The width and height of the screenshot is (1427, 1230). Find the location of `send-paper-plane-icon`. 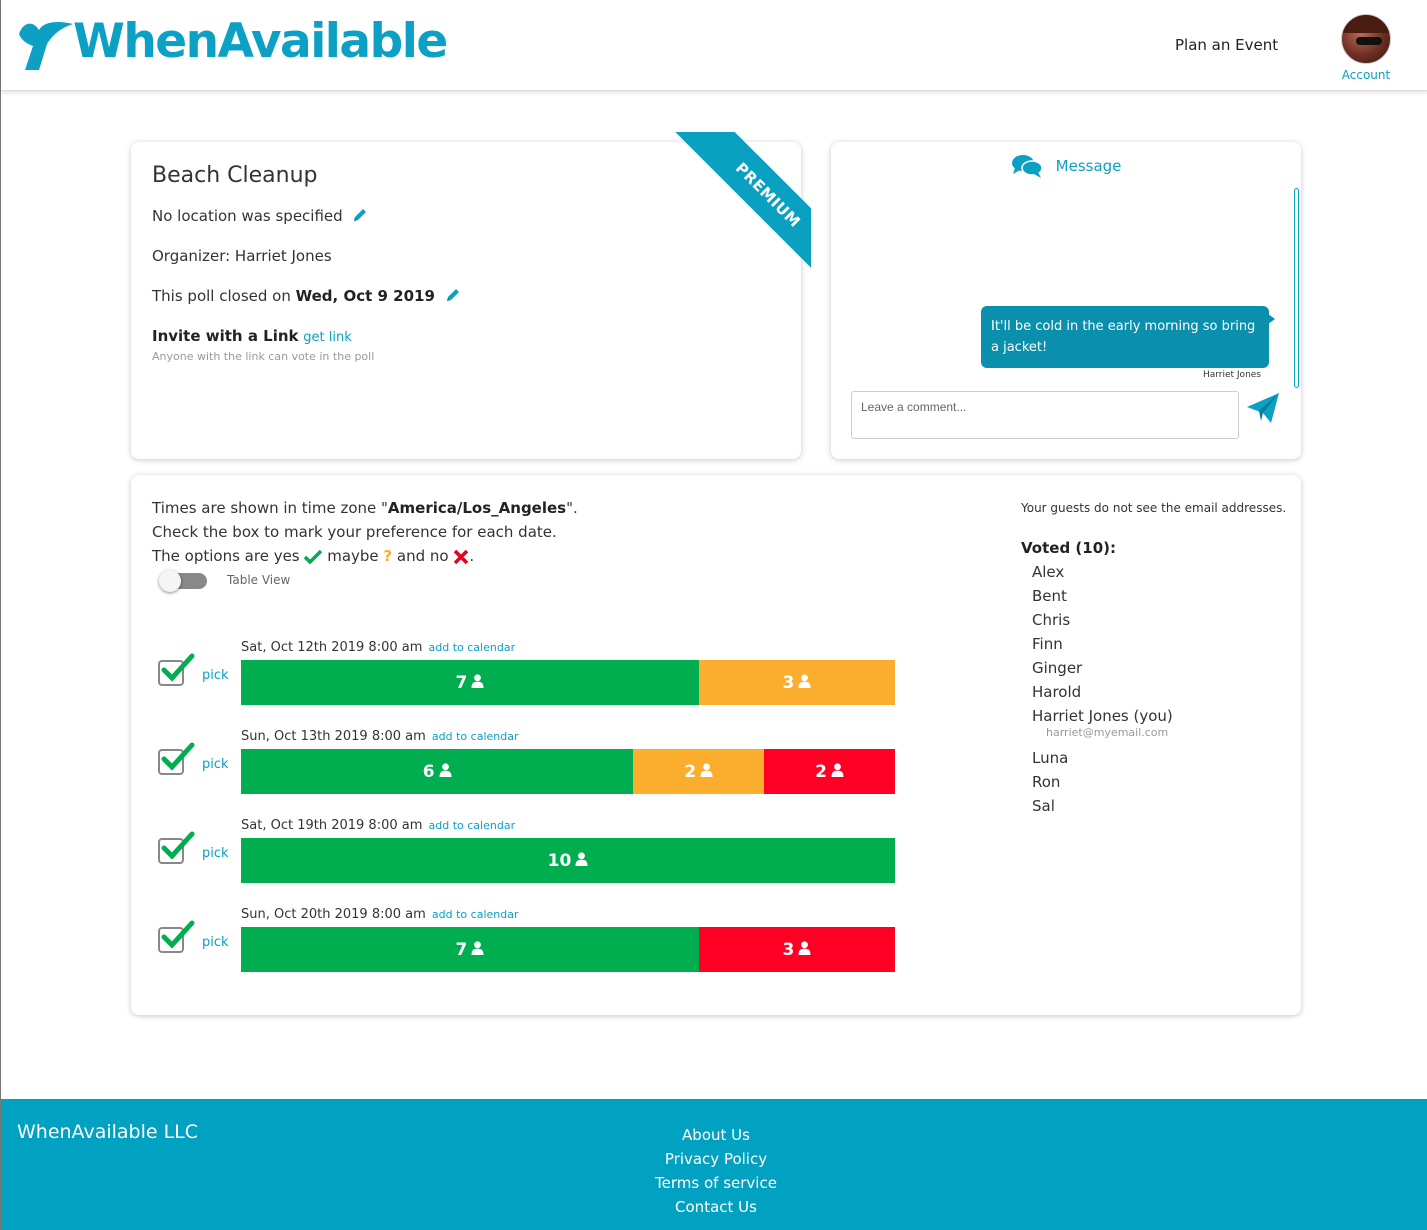

send-paper-plane-icon is located at coordinates (1263, 410).